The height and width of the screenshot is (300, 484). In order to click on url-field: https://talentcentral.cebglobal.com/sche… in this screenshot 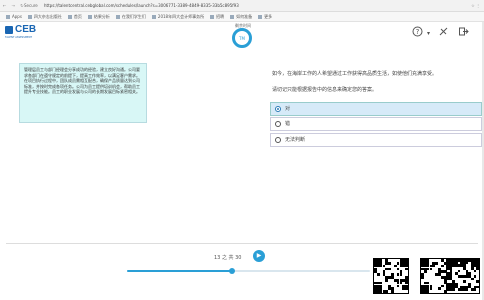, I will do `click(141, 6)`.